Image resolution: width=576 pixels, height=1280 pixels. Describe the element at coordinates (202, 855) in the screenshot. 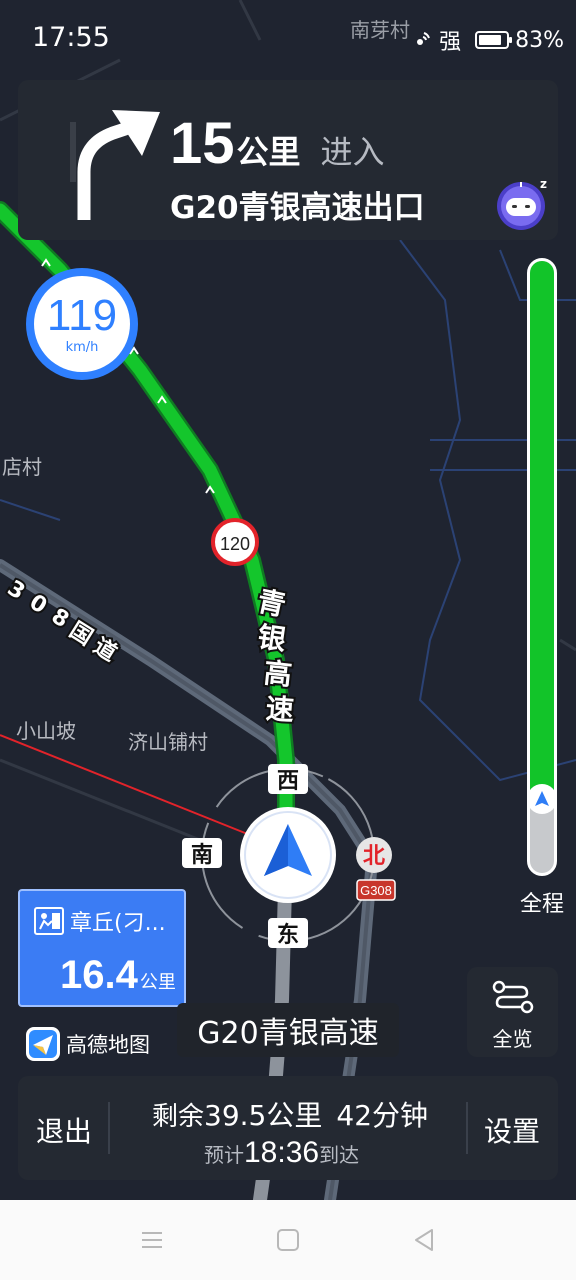

I see `compass-south: 南` at that location.